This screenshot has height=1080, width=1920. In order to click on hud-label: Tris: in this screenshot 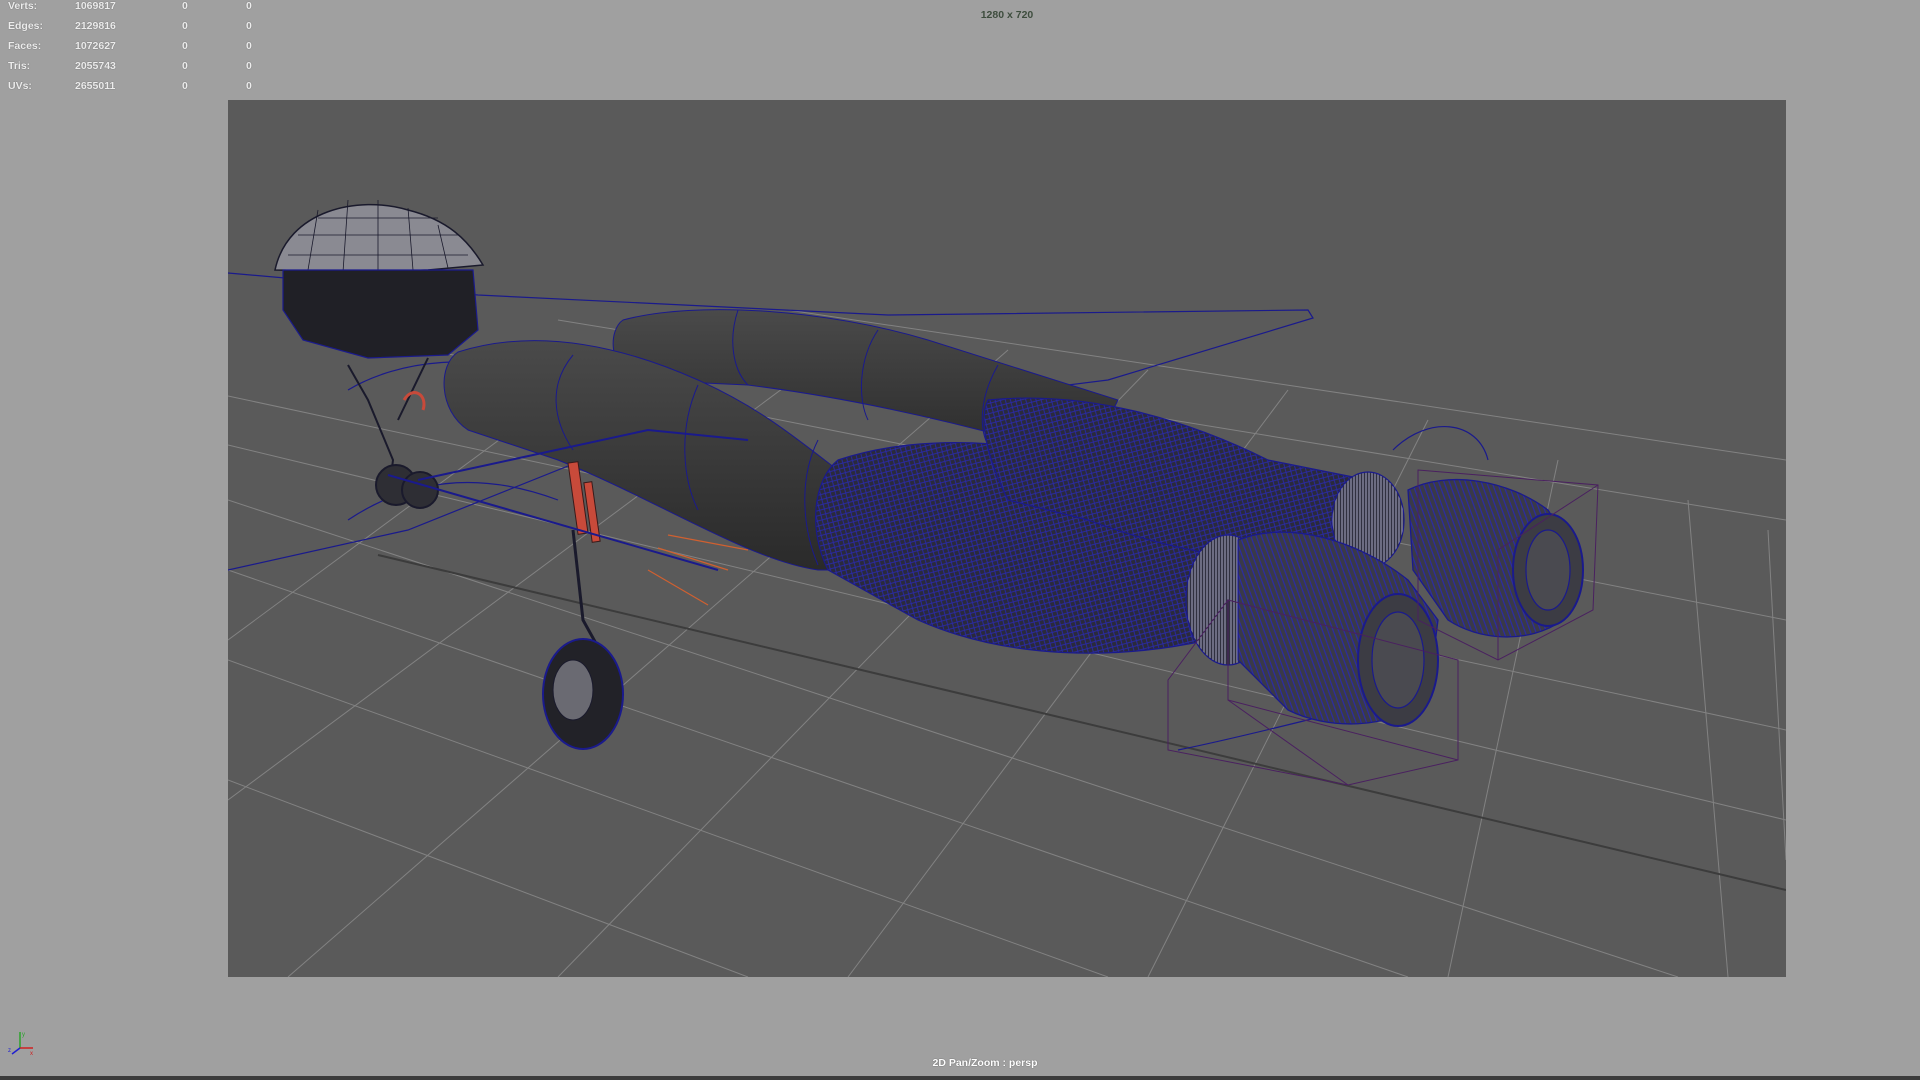, I will do `click(19, 66)`.